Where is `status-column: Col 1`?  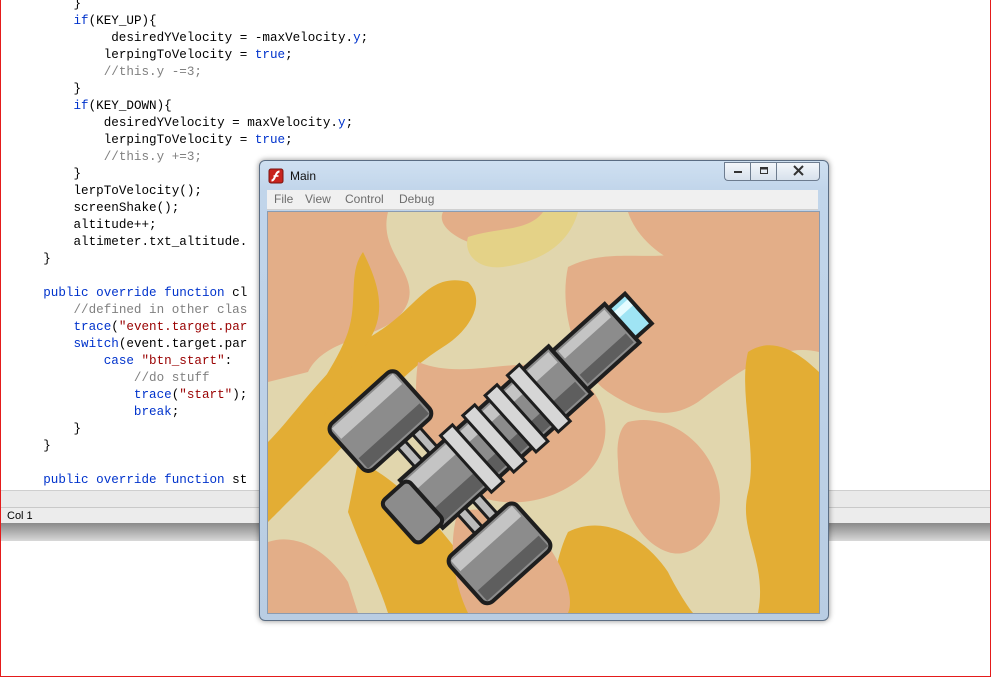
status-column: Col 1 is located at coordinates (20, 516).